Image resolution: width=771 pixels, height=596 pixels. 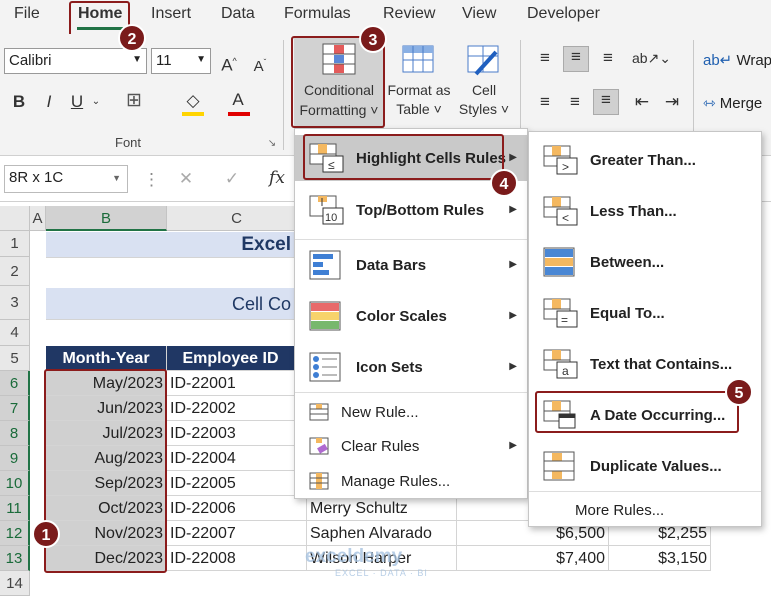 I want to click on employee-id-cell: ID-22003, so click(x=237, y=433).